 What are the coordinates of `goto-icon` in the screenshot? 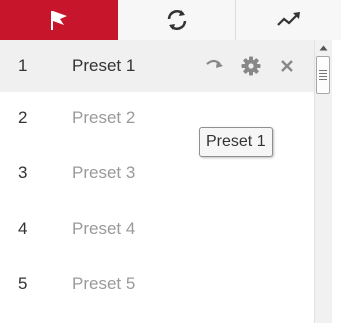 It's located at (215, 66).